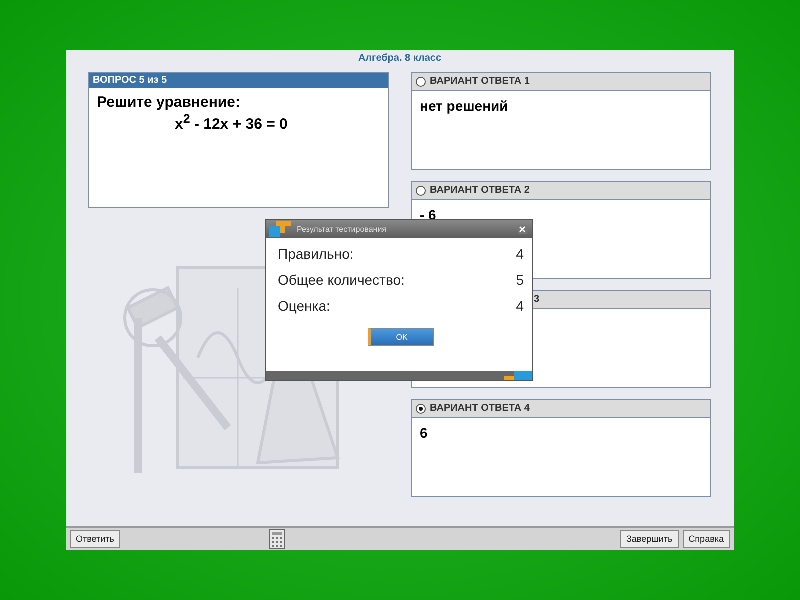 This screenshot has height=600, width=800. Describe the element at coordinates (400, 59) in the screenshot. I see `window-title: Алгебра. 8 класс` at that location.